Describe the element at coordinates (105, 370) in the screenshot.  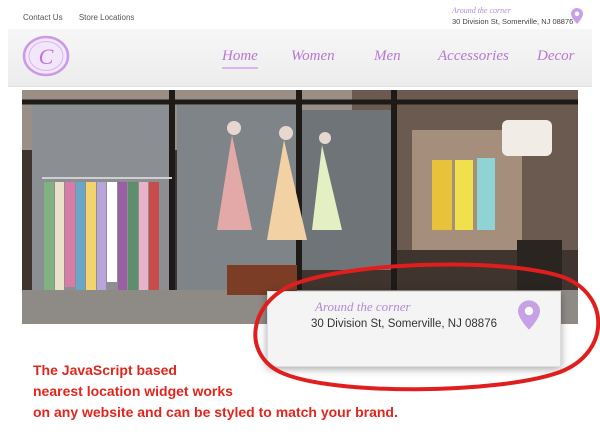
I see `caption-line-1: The JavaScript based` at that location.